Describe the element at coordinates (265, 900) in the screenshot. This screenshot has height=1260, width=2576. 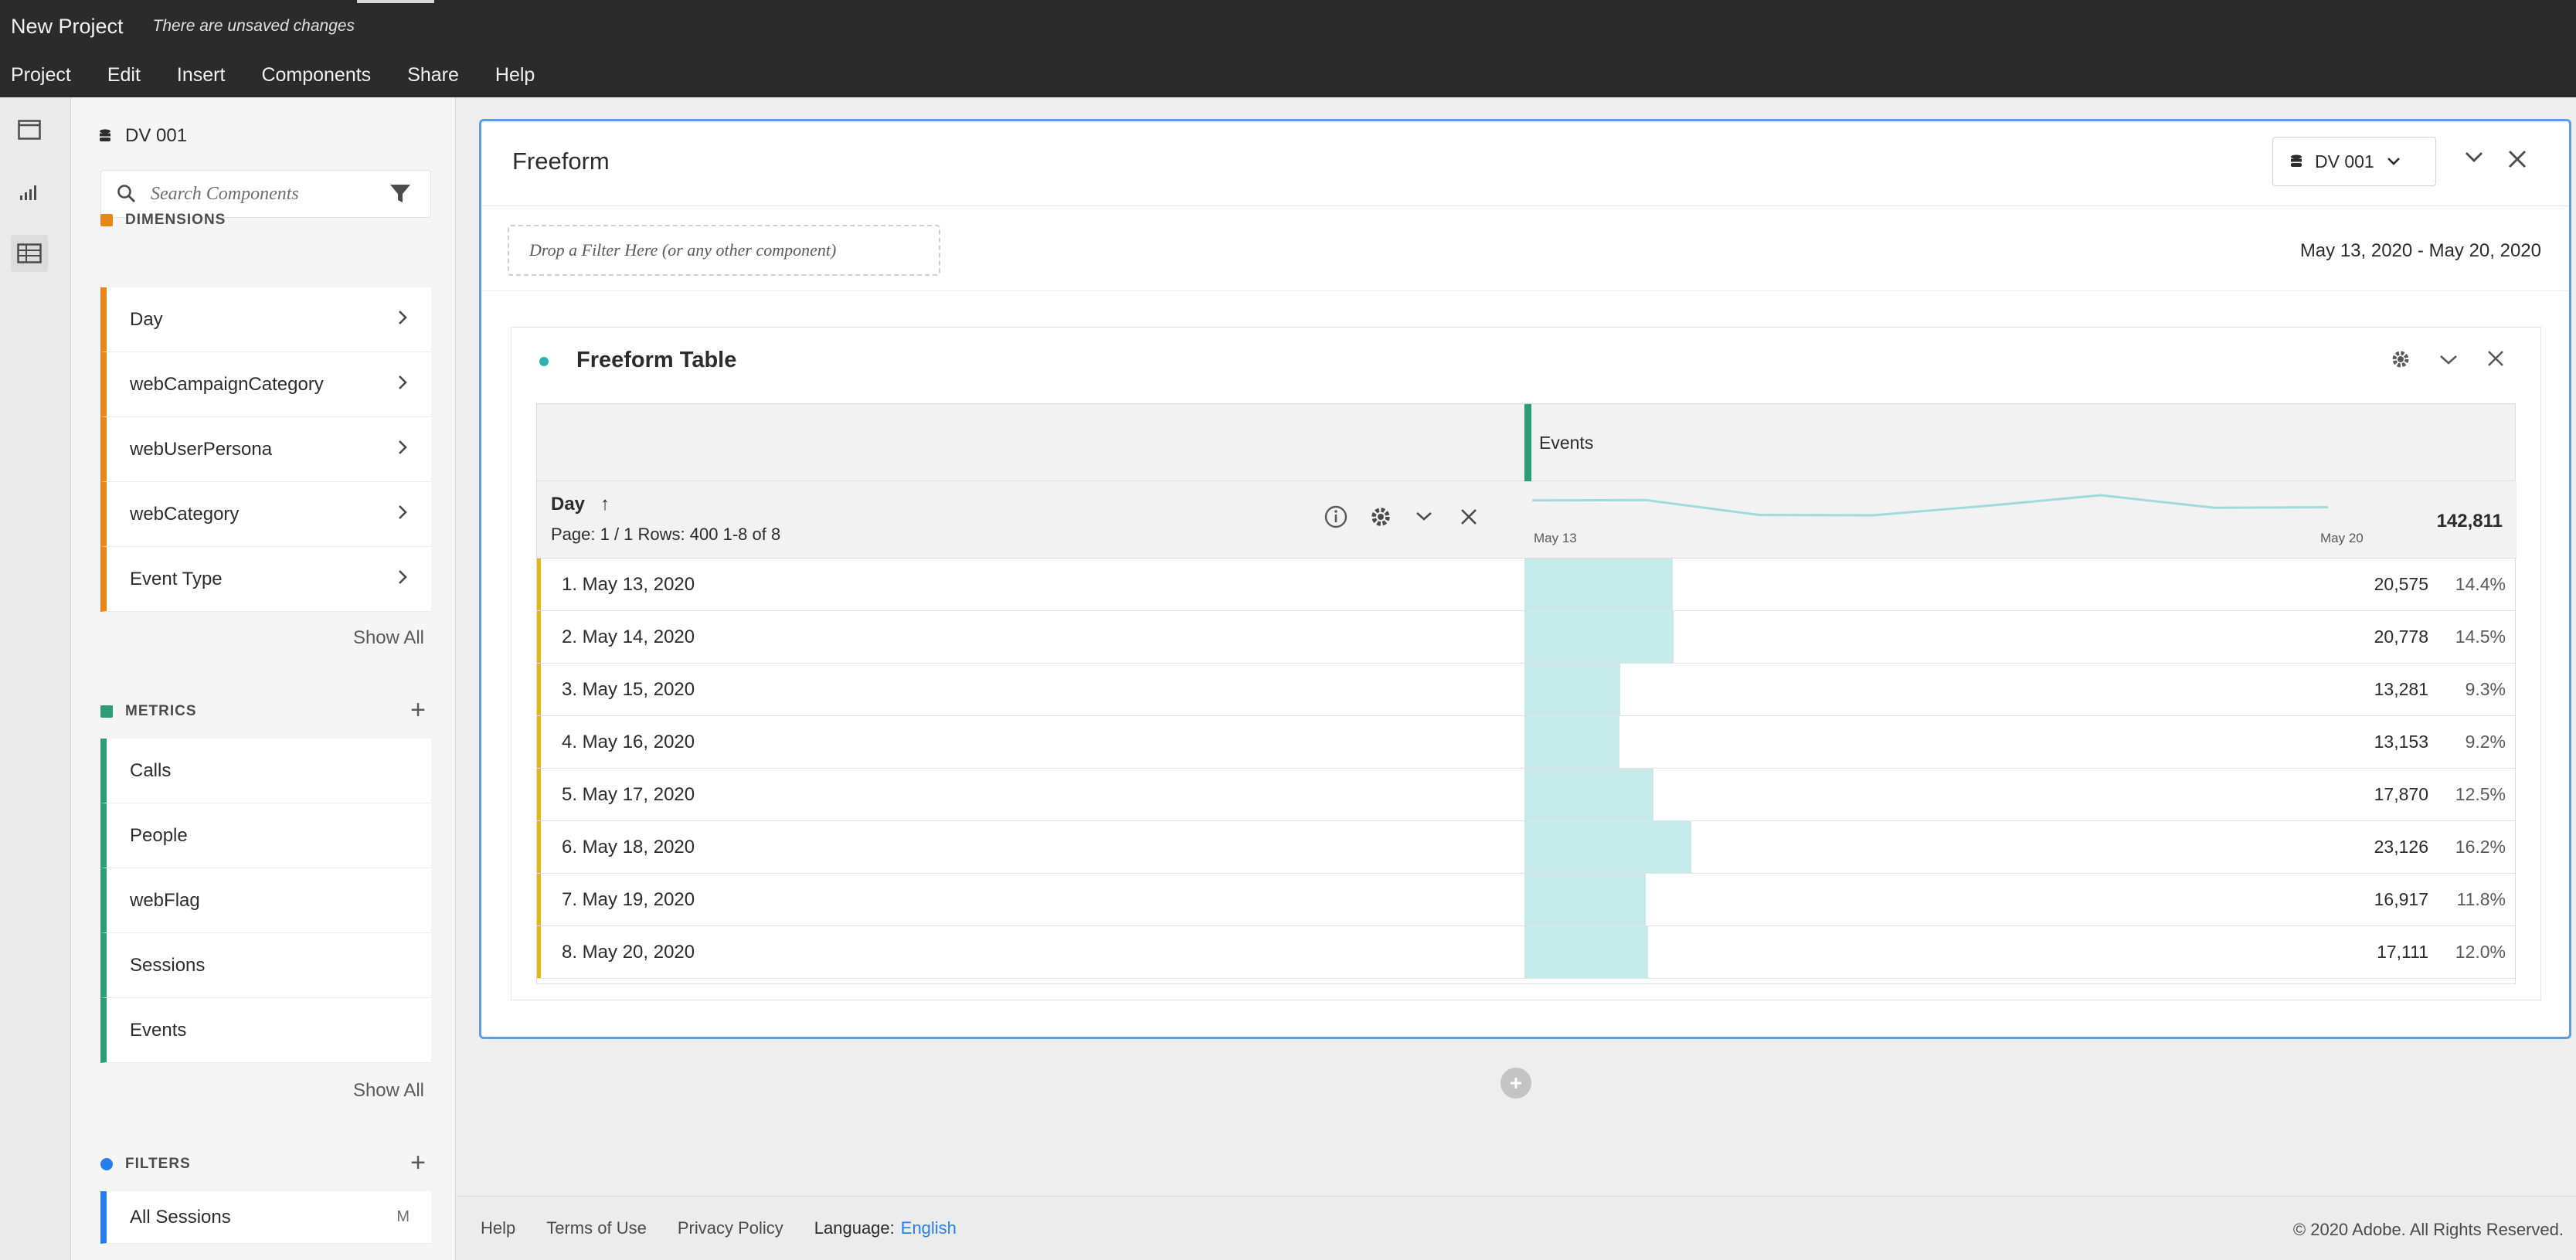
I see `metric-item: webFlag` at that location.